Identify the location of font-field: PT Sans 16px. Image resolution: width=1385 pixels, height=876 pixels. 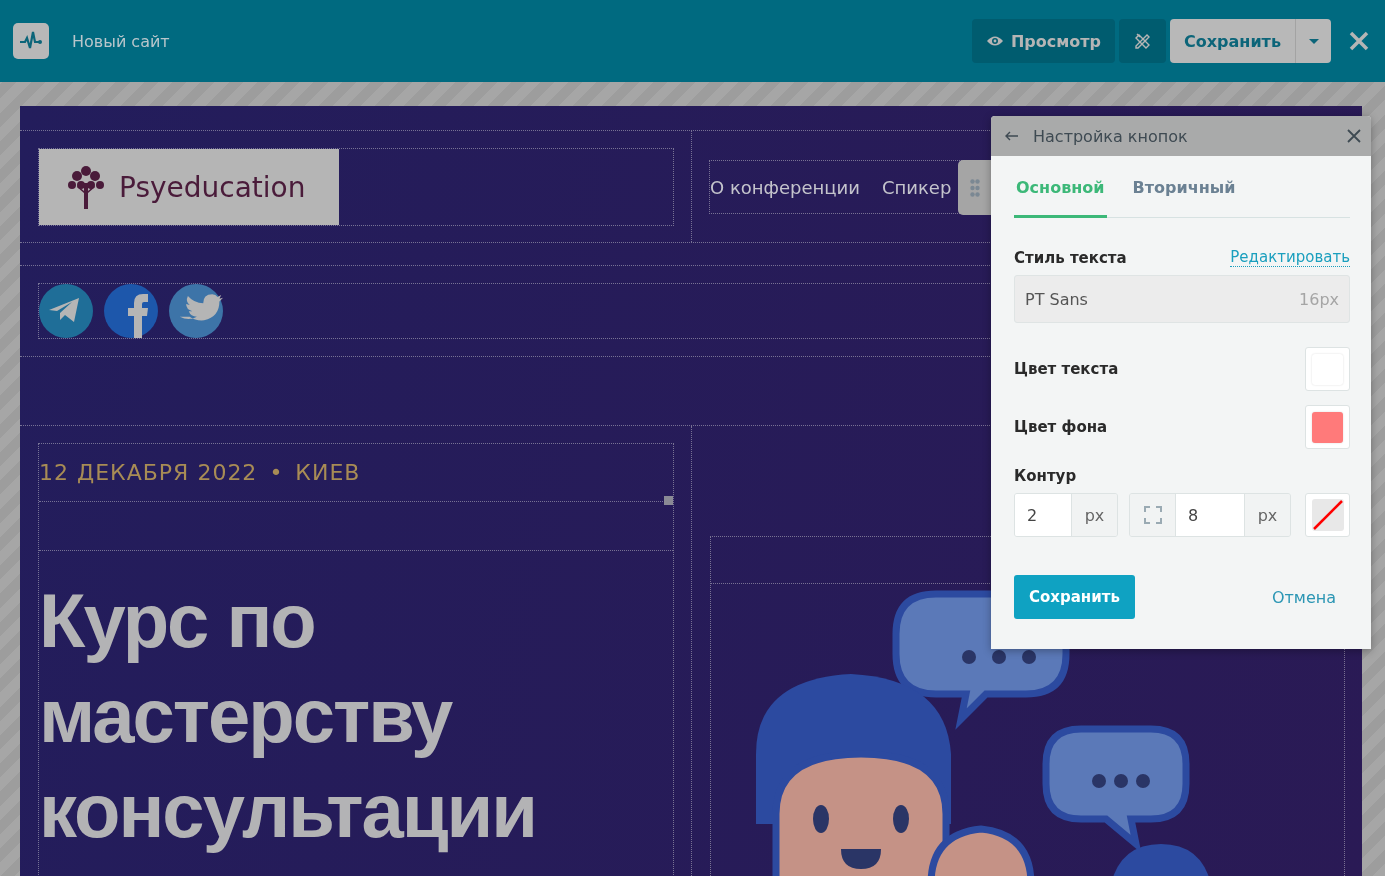
(1182, 299).